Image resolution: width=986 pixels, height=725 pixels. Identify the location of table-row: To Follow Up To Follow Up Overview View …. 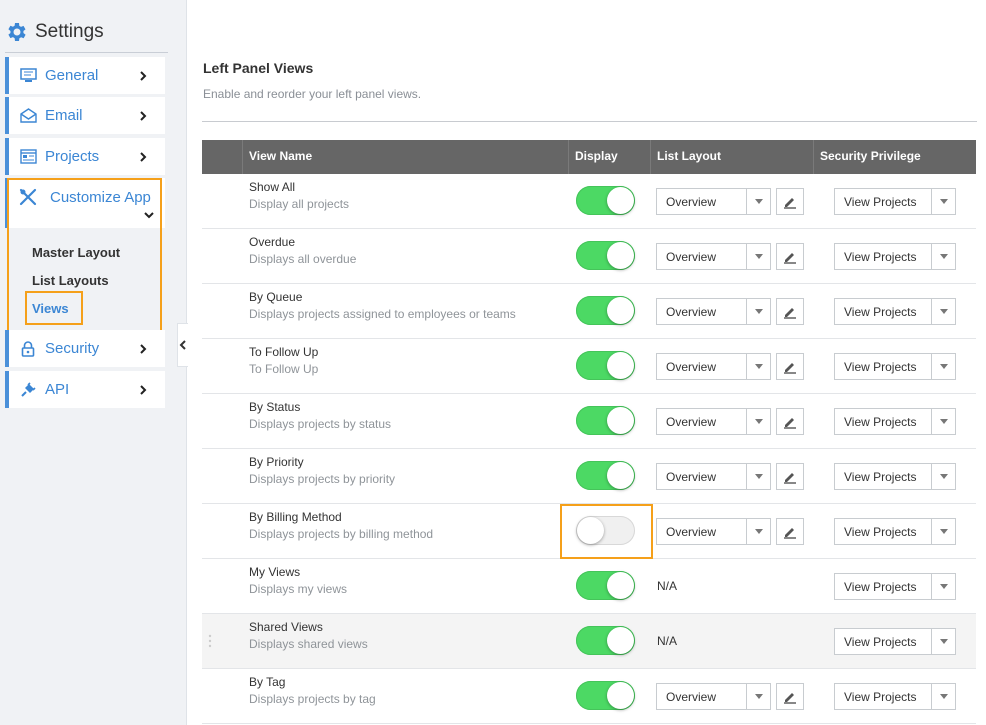
(589, 366).